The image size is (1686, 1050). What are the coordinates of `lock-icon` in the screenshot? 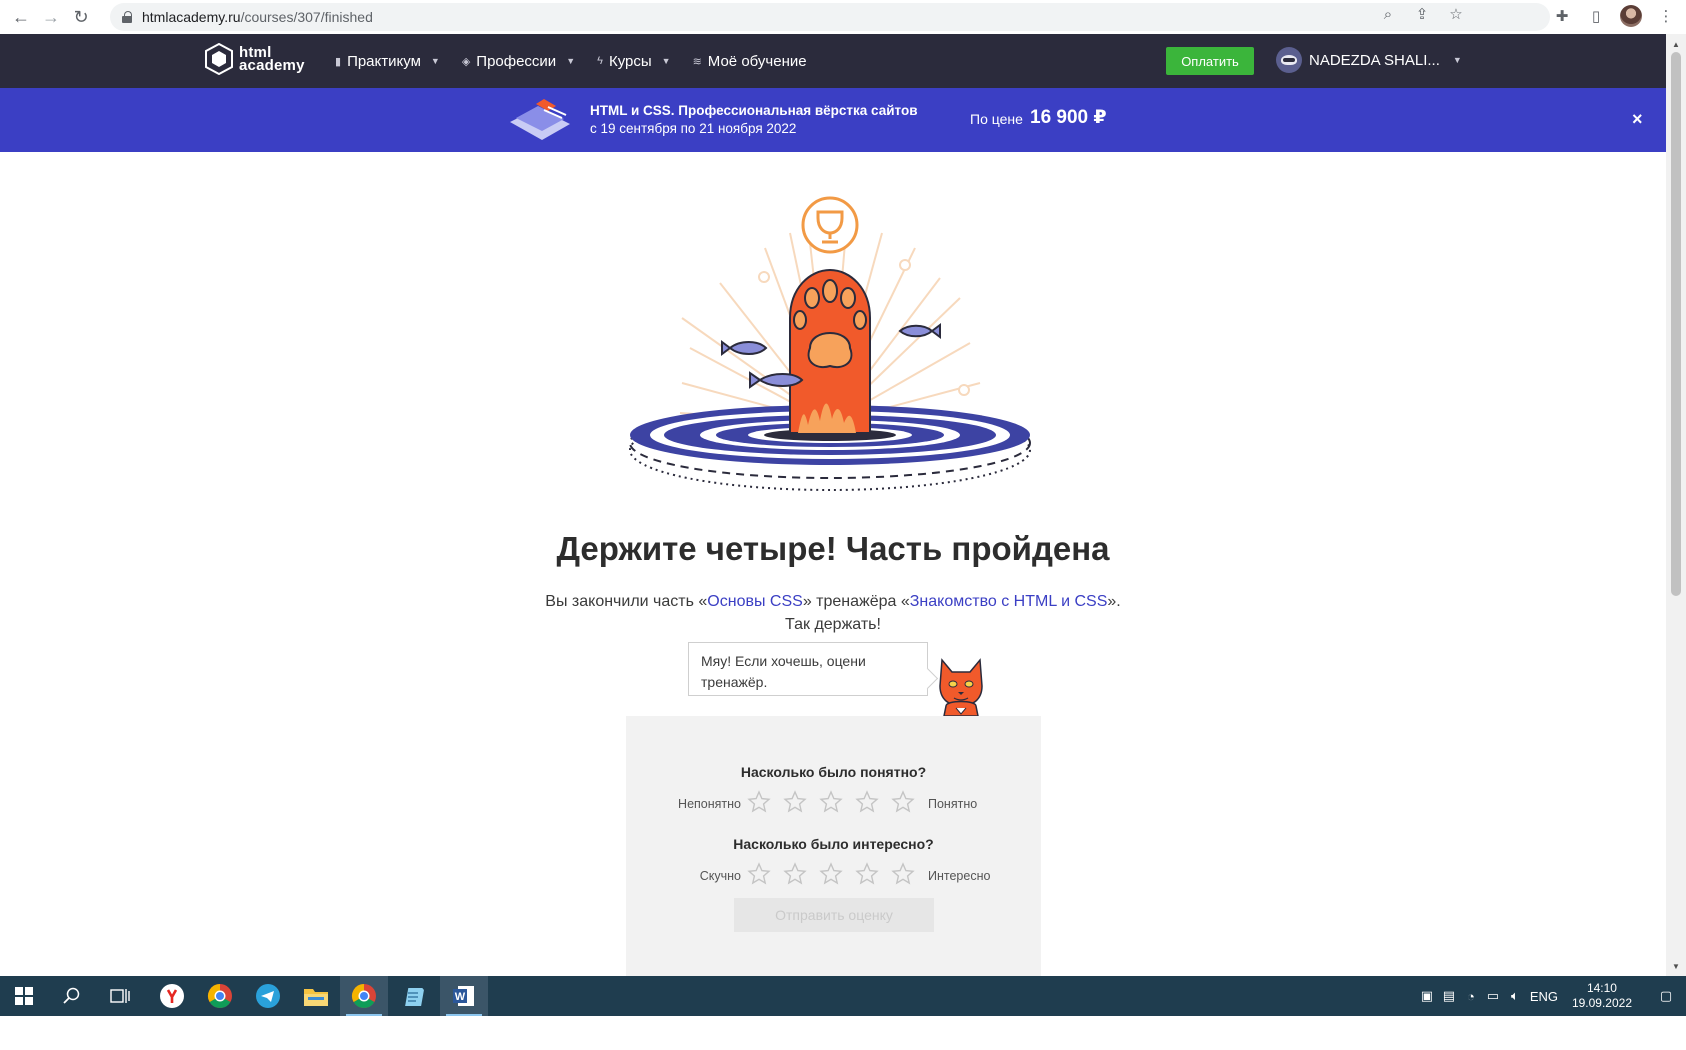 It's located at (127, 17).